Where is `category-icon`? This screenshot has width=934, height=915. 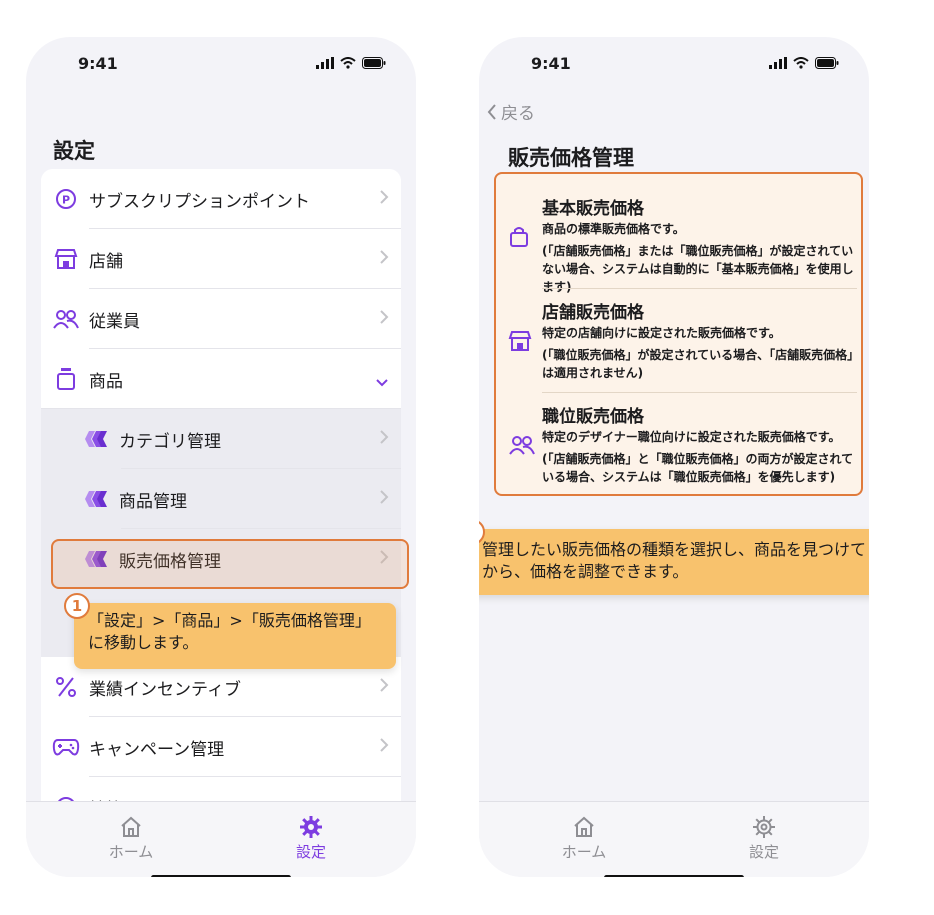
category-icon is located at coordinates (96, 439).